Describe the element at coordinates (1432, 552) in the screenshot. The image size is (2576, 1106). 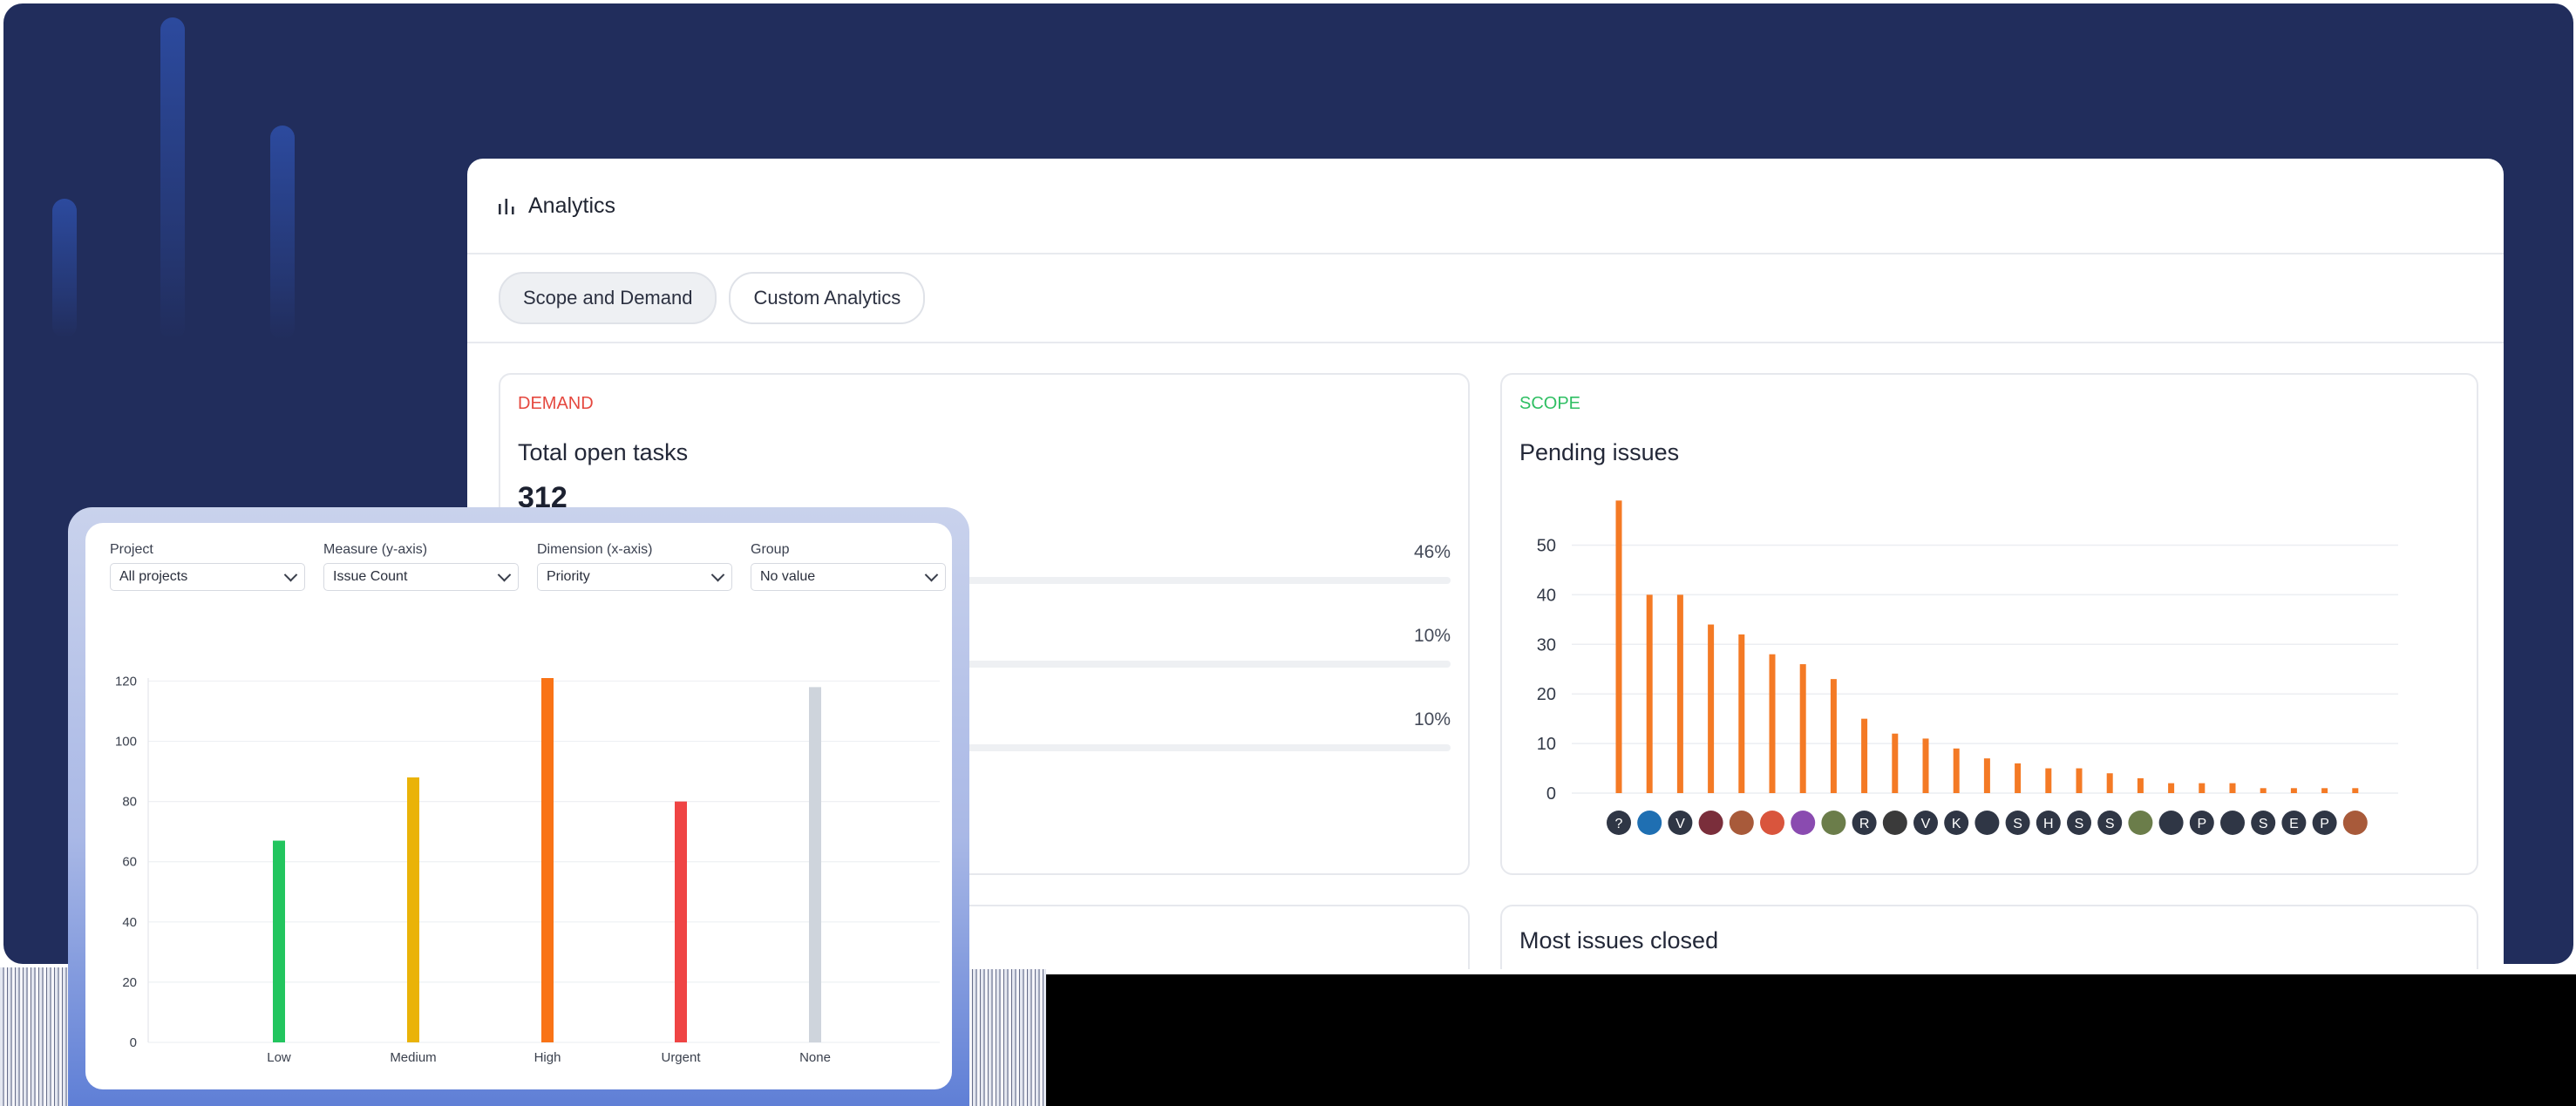
I see `demand-row-percent: 46%` at that location.